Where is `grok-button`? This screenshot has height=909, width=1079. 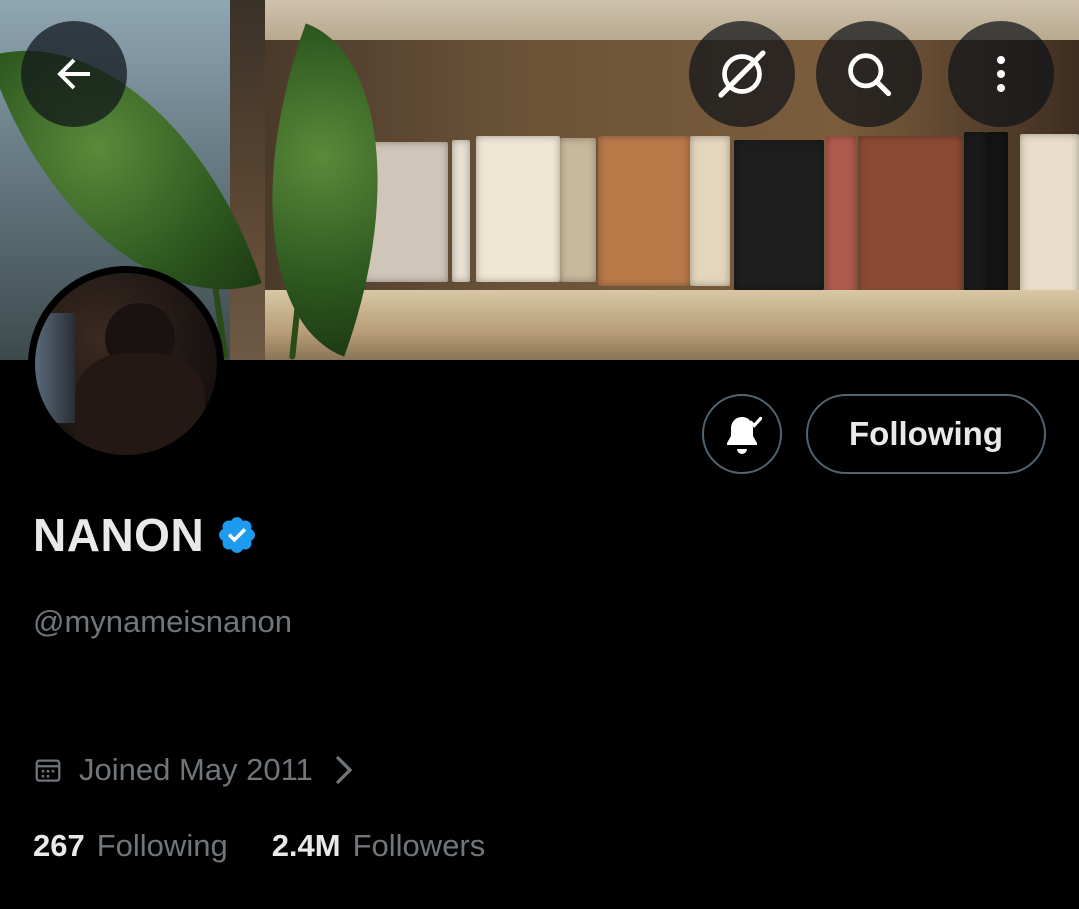 grok-button is located at coordinates (742, 74).